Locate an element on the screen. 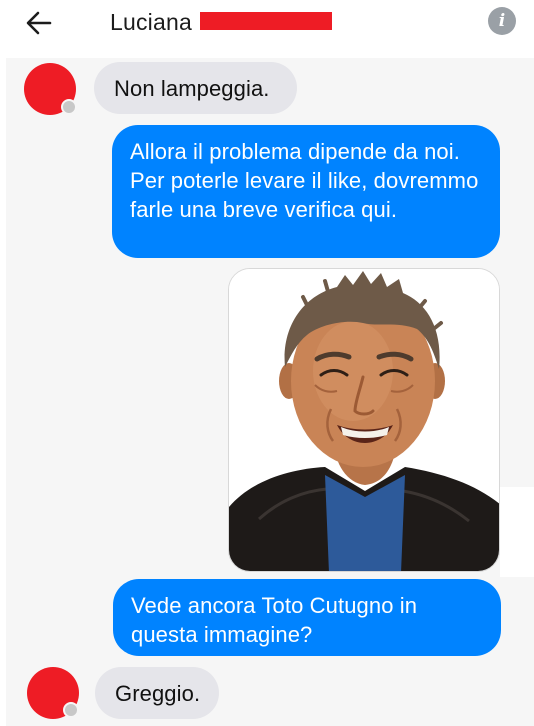 This screenshot has width=534, height=726. incoming-message-bubble: Non lampeggia. is located at coordinates (195, 88).